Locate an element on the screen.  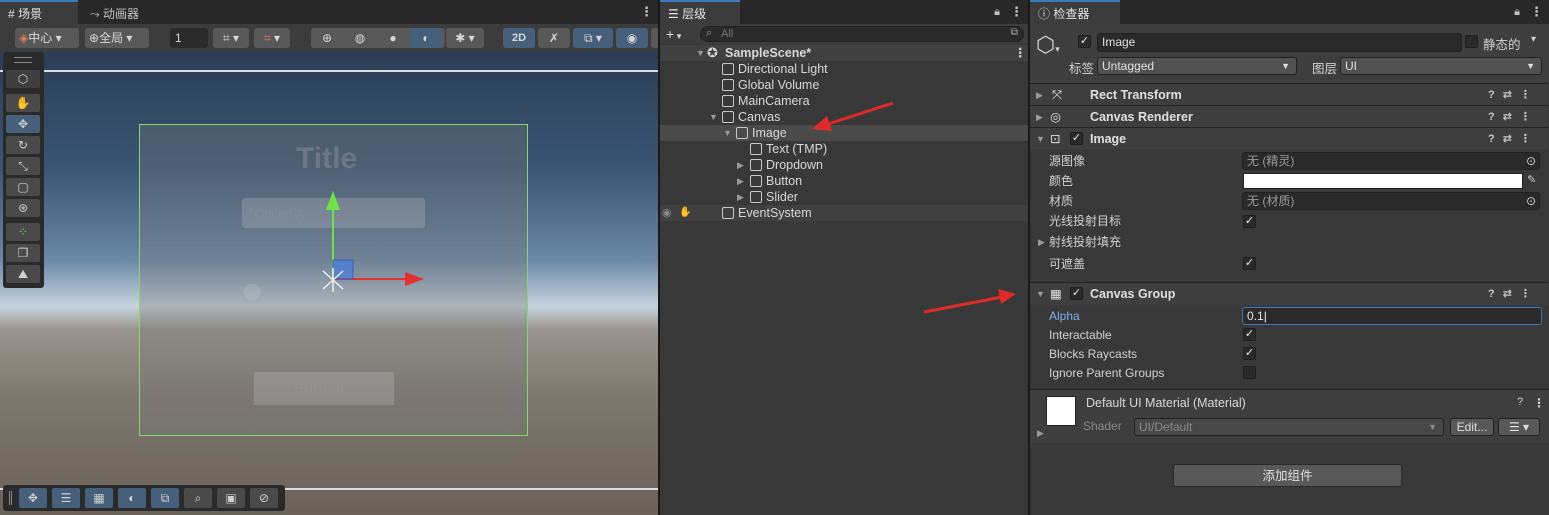
tab-inspector: ⓘ 检查器 is located at coordinates (1075, 12).